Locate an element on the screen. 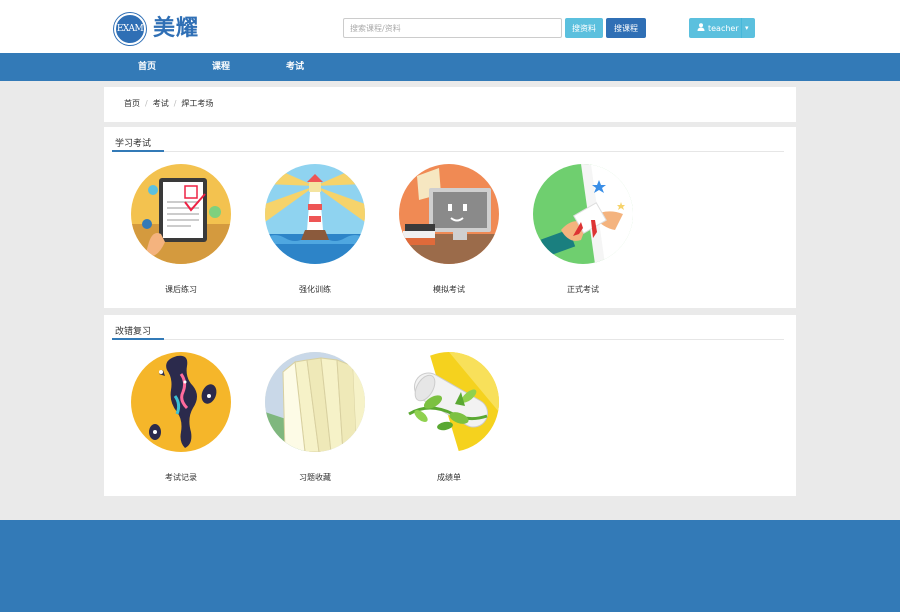 The width and height of the screenshot is (900, 612). tile-label: 强化训练 is located at coordinates (315, 289).